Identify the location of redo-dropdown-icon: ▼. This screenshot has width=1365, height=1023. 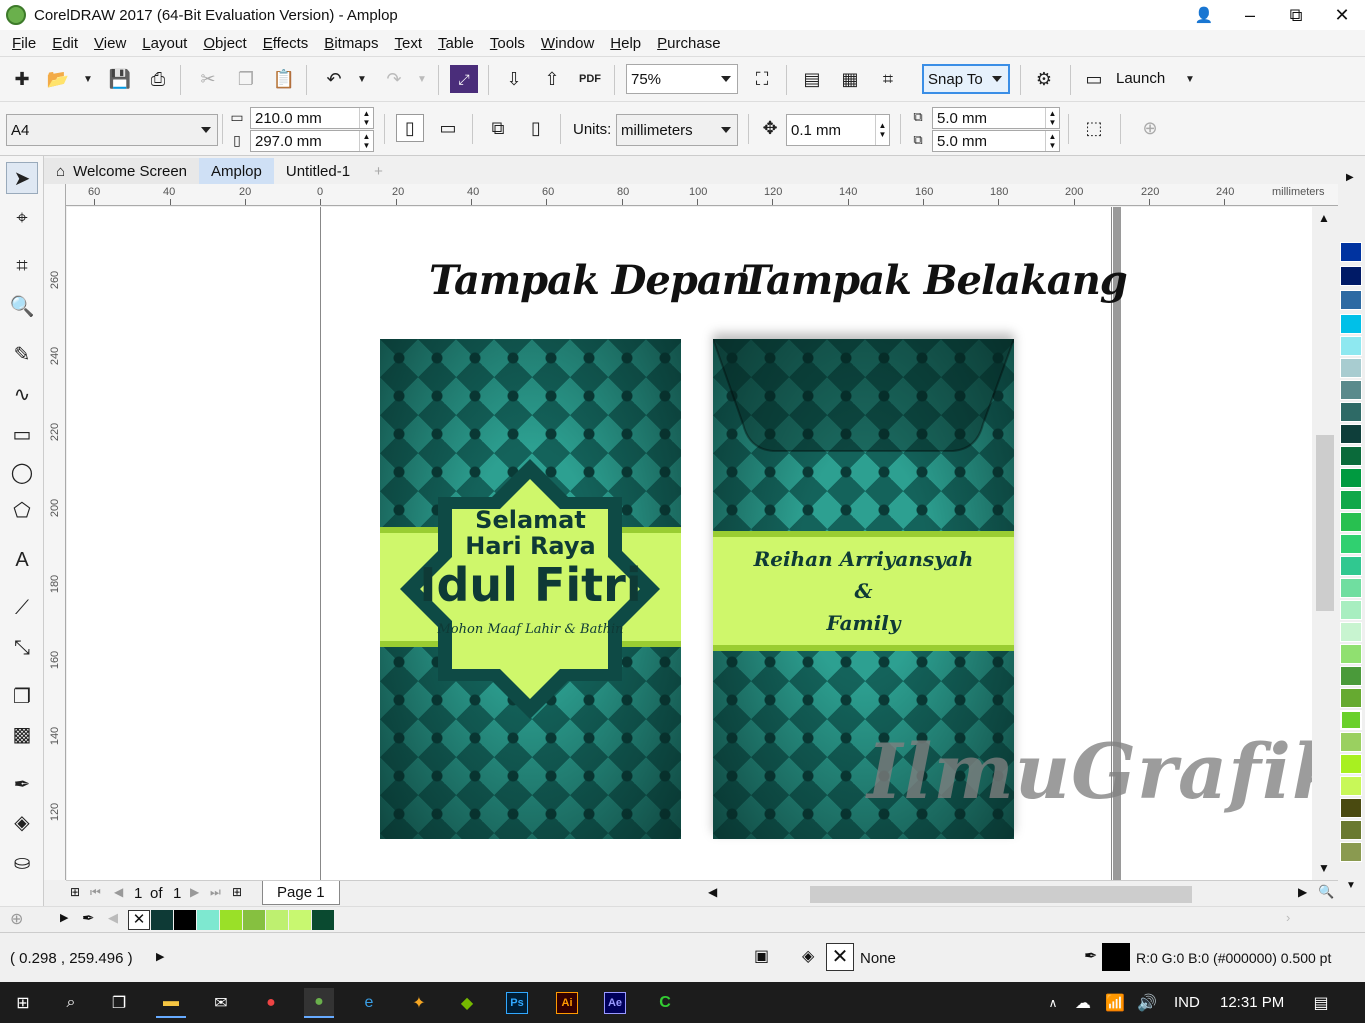
(422, 79).